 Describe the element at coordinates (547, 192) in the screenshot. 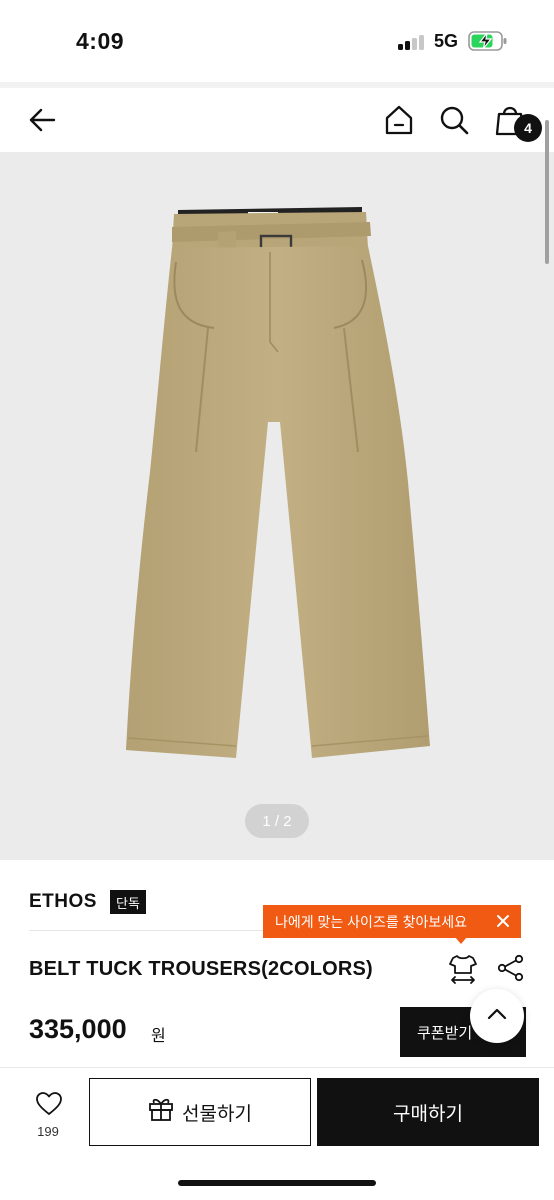

I see `scrollbar` at that location.